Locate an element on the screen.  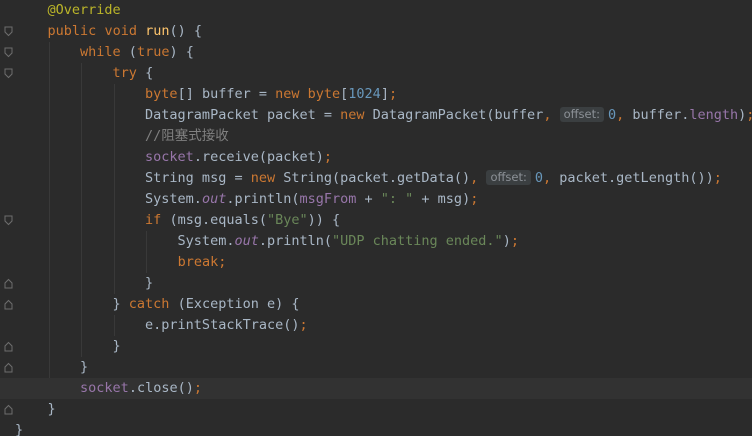
code-line: while (true) { is located at coordinates (376, 52).